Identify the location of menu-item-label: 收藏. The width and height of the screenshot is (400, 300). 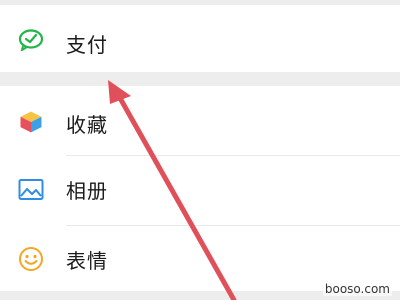
(87, 125).